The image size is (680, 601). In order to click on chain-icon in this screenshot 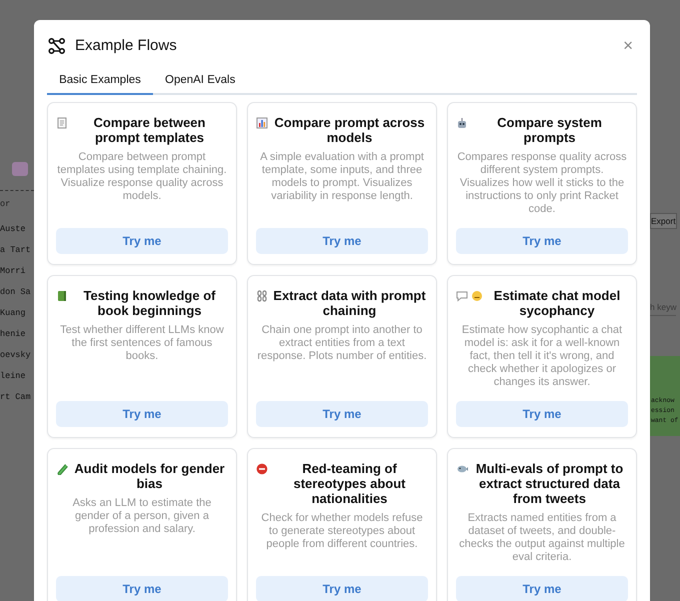, I will do `click(262, 296)`.